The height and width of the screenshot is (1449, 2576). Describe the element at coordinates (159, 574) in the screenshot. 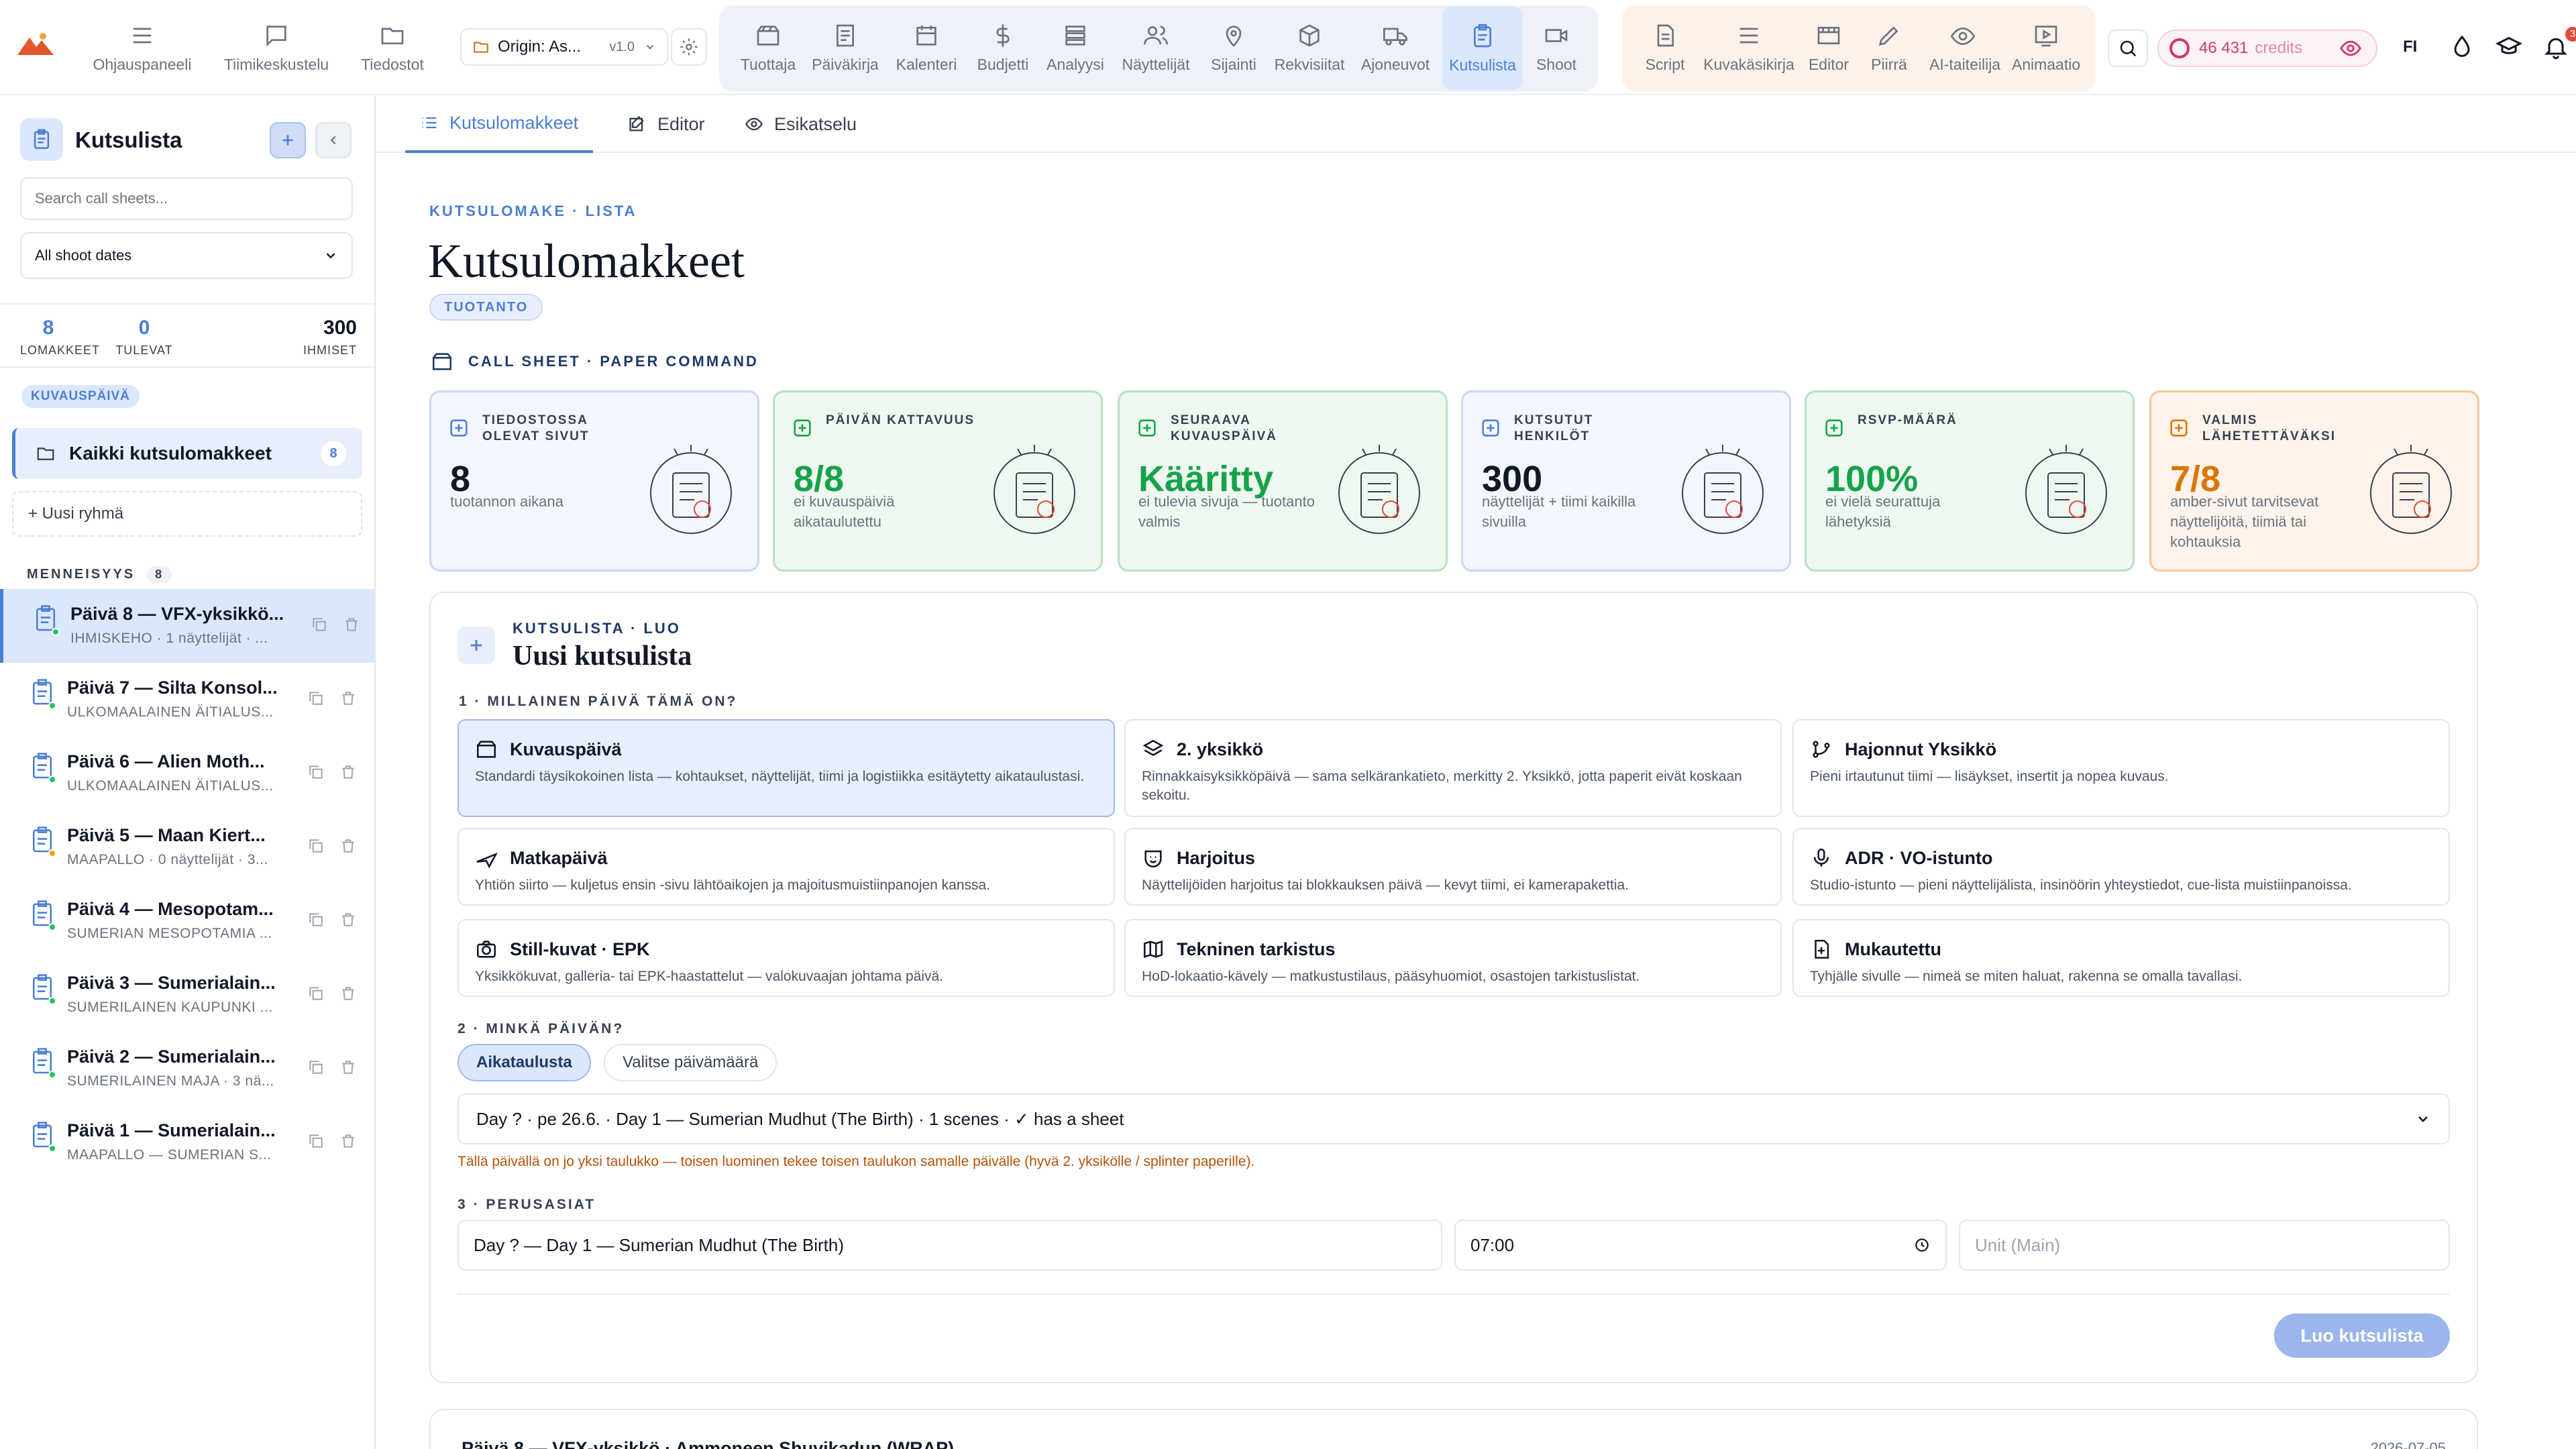

I see `past-count-badge: 8` at that location.